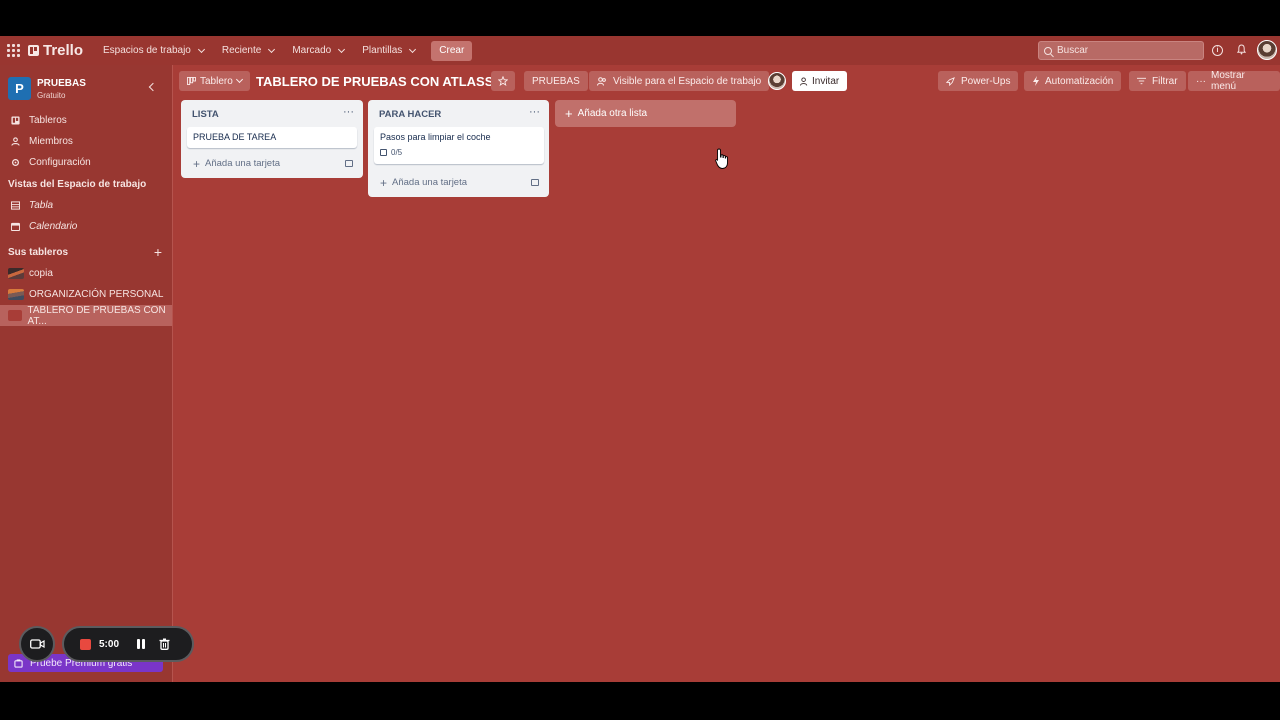 This screenshot has height=720, width=1280. What do you see at coordinates (86, 120) in the screenshot?
I see `sidebar-item-boards: Tableros` at bounding box center [86, 120].